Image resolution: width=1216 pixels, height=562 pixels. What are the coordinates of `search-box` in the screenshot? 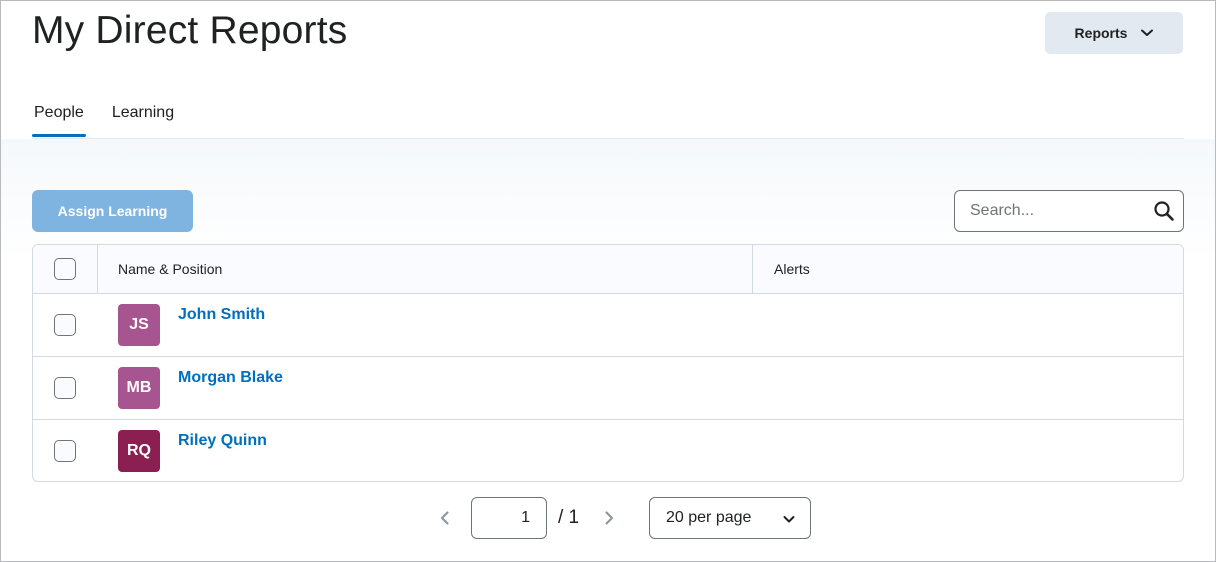 It's located at (1069, 211).